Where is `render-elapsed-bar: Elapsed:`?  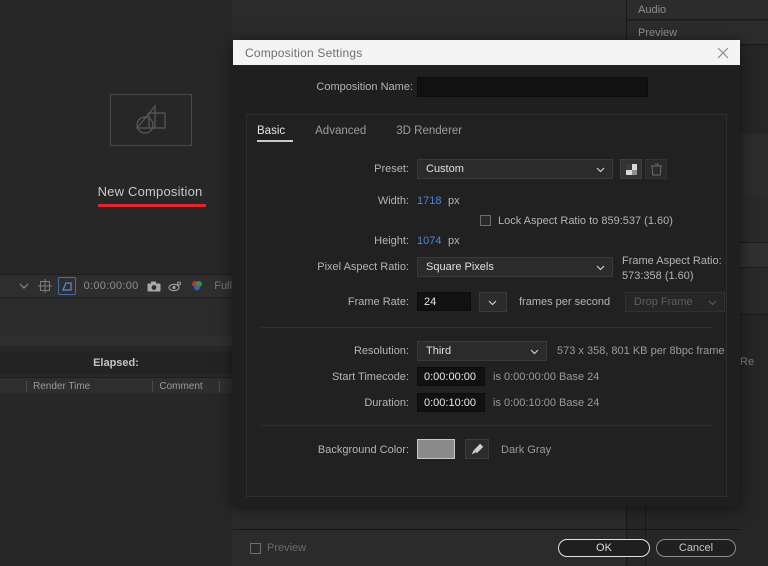 render-elapsed-bar: Elapsed: is located at coordinates (116, 363).